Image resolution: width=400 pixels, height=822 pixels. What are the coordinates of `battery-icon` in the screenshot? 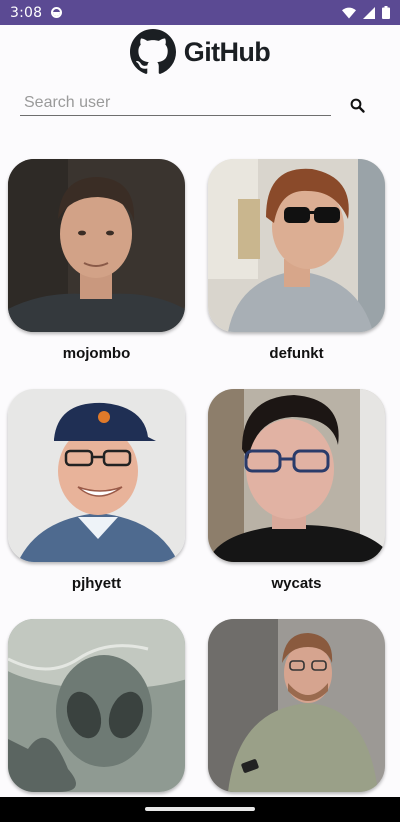 It's located at (386, 12).